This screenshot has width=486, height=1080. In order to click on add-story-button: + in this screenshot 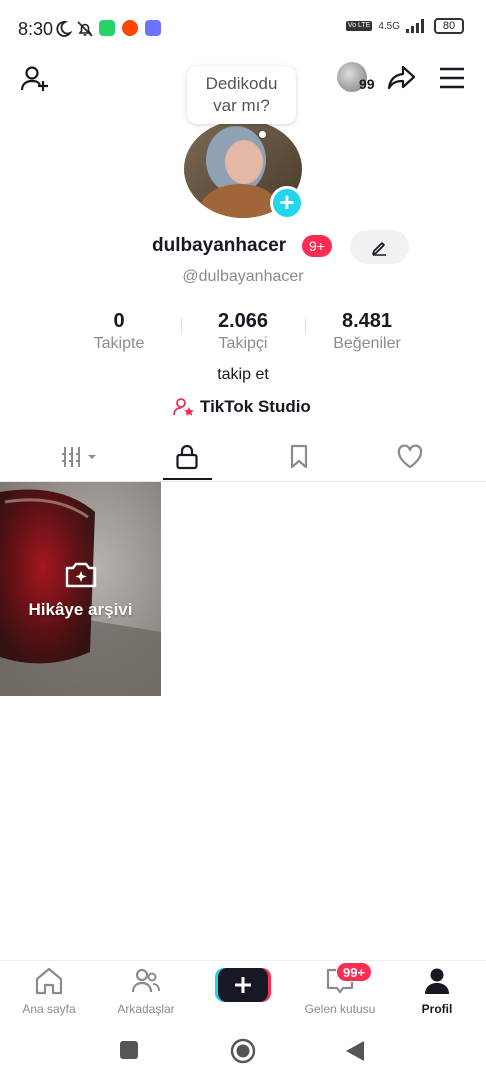, I will do `click(287, 203)`.